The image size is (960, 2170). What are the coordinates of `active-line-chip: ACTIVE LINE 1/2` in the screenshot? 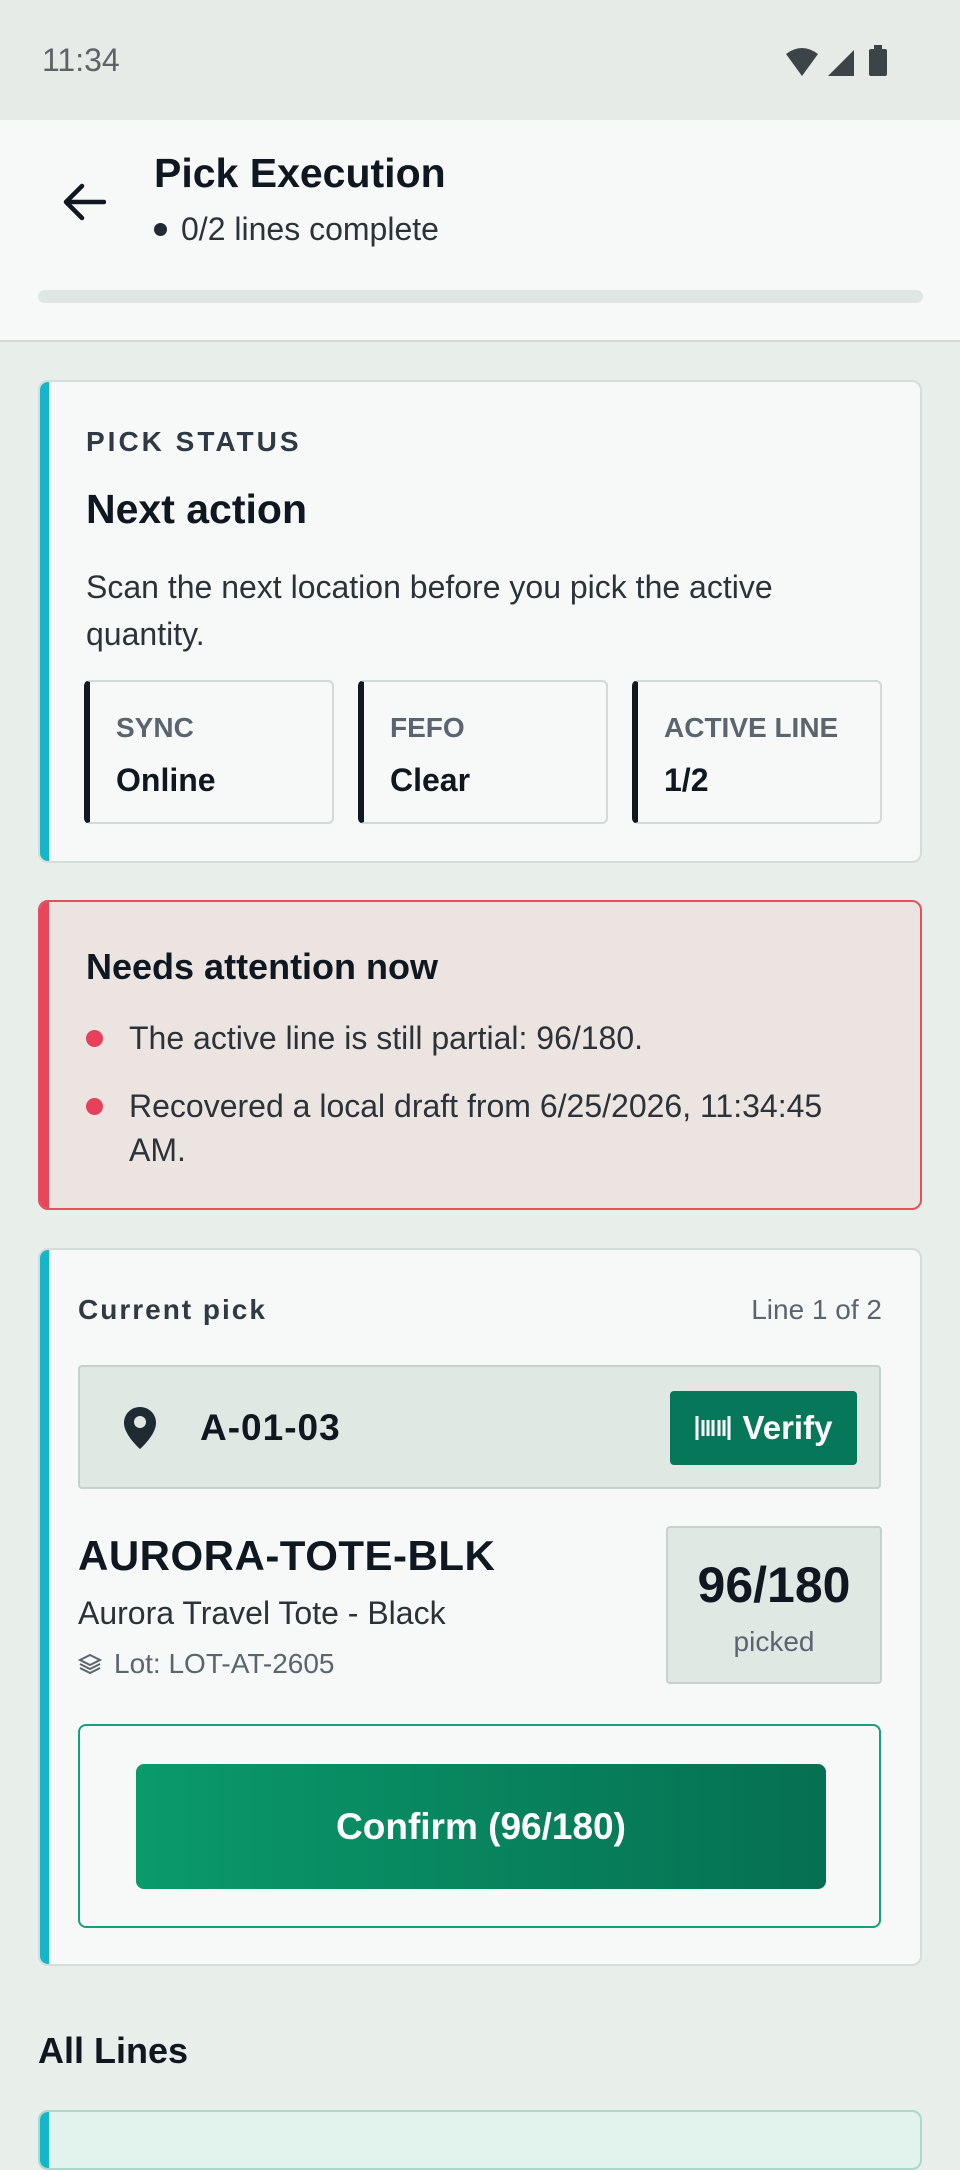 It's located at (757, 752).